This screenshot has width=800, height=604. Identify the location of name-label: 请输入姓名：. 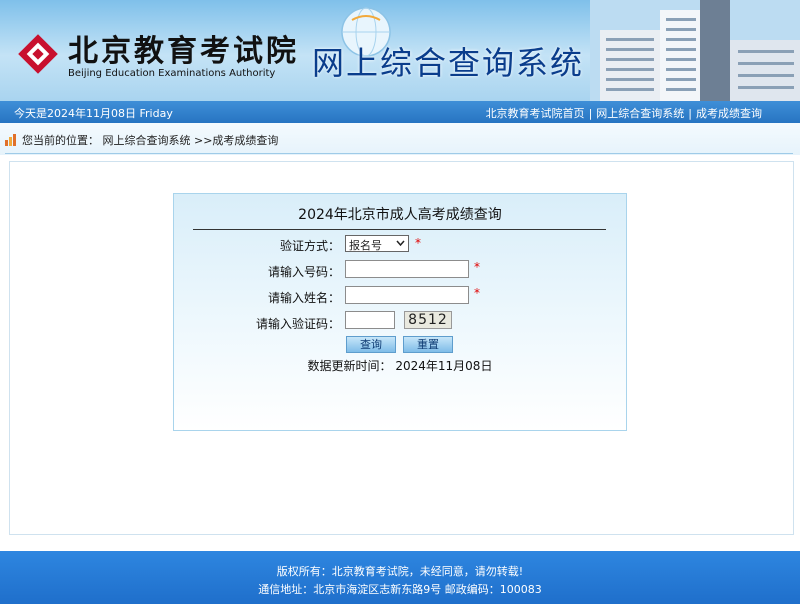
(303, 298).